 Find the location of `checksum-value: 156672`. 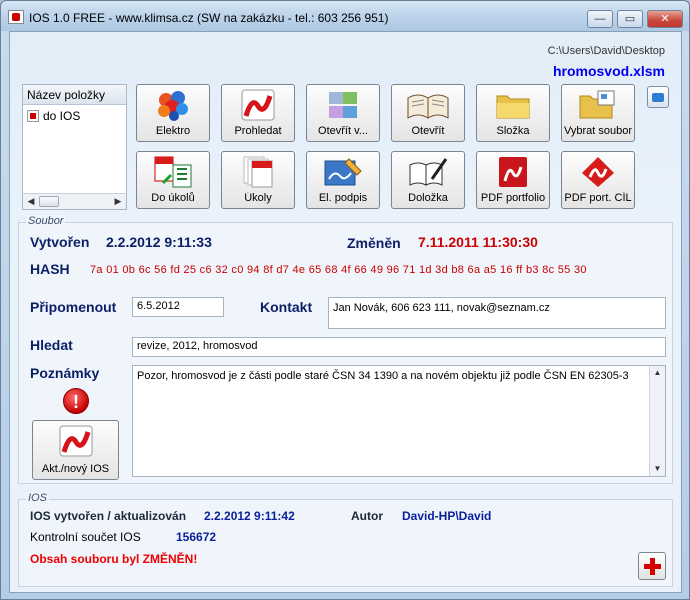

checksum-value: 156672 is located at coordinates (196, 537).